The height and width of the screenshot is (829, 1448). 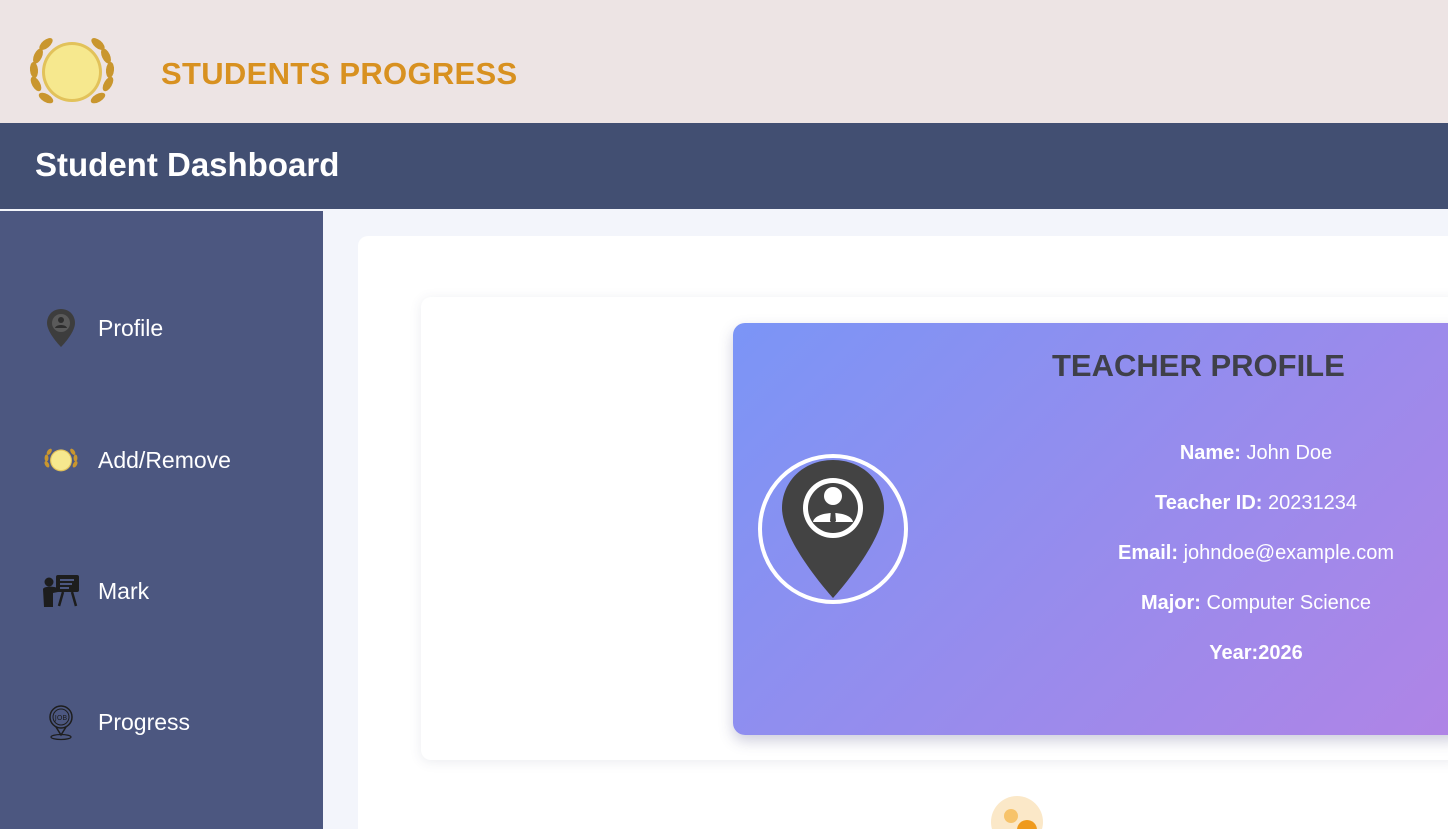 I want to click on info-major: Major: Computer Science, so click(x=1224, y=603).